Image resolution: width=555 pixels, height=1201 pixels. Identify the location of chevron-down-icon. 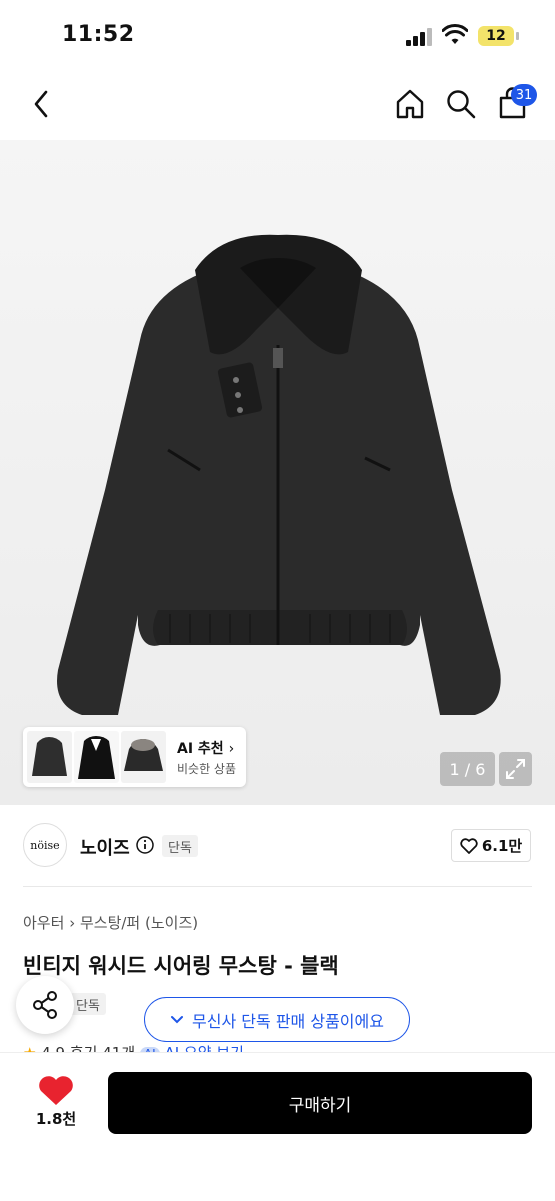
(177, 1019).